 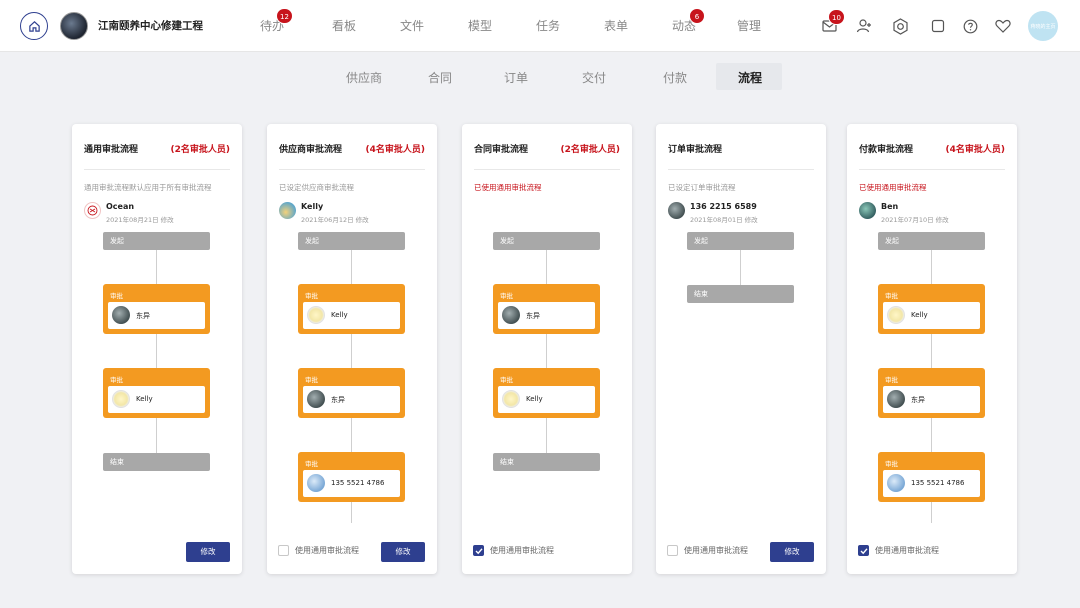 What do you see at coordinates (311, 150) in the screenshot?
I see `card-title: 供应商审批流程` at bounding box center [311, 150].